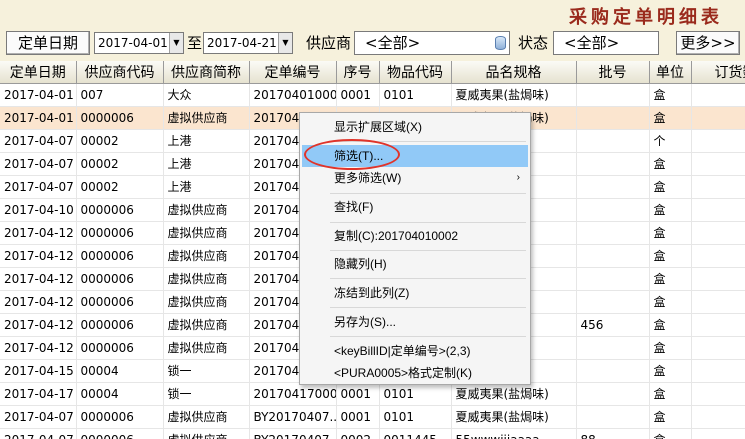 The width and height of the screenshot is (745, 439). I want to click on table-cell: 0011445, so click(415, 433).